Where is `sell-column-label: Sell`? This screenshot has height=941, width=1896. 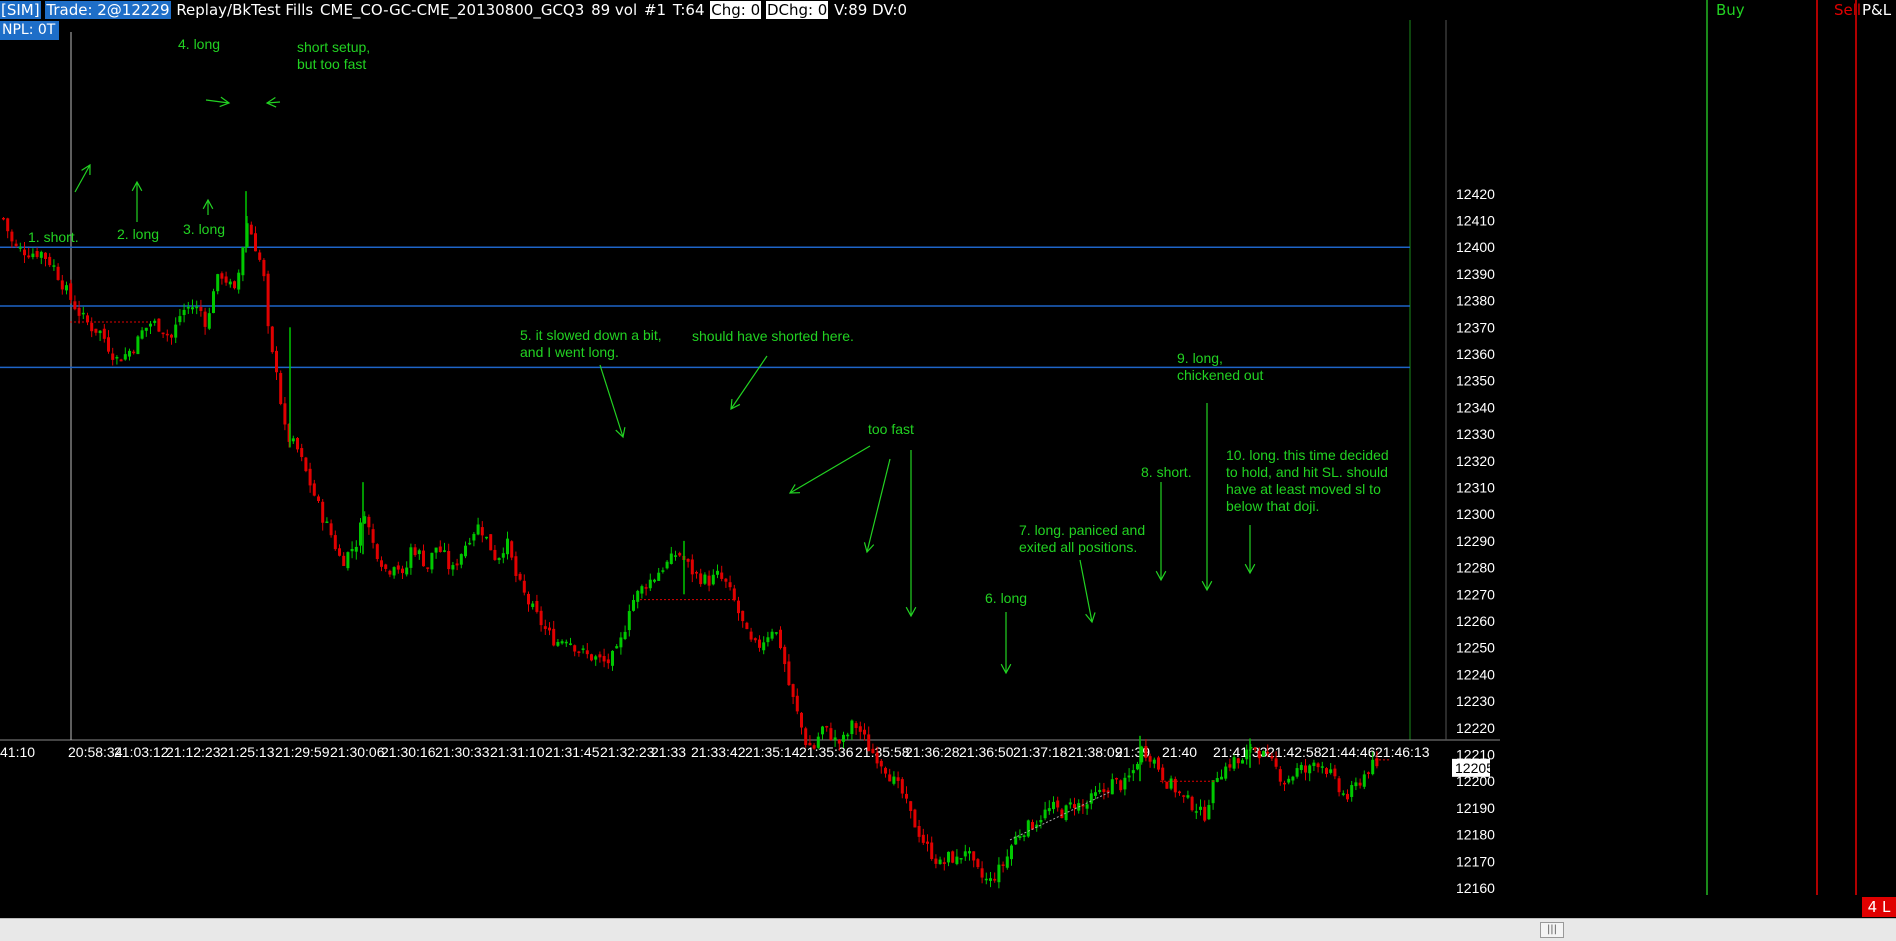 sell-column-label: Sell is located at coordinates (1847, 10).